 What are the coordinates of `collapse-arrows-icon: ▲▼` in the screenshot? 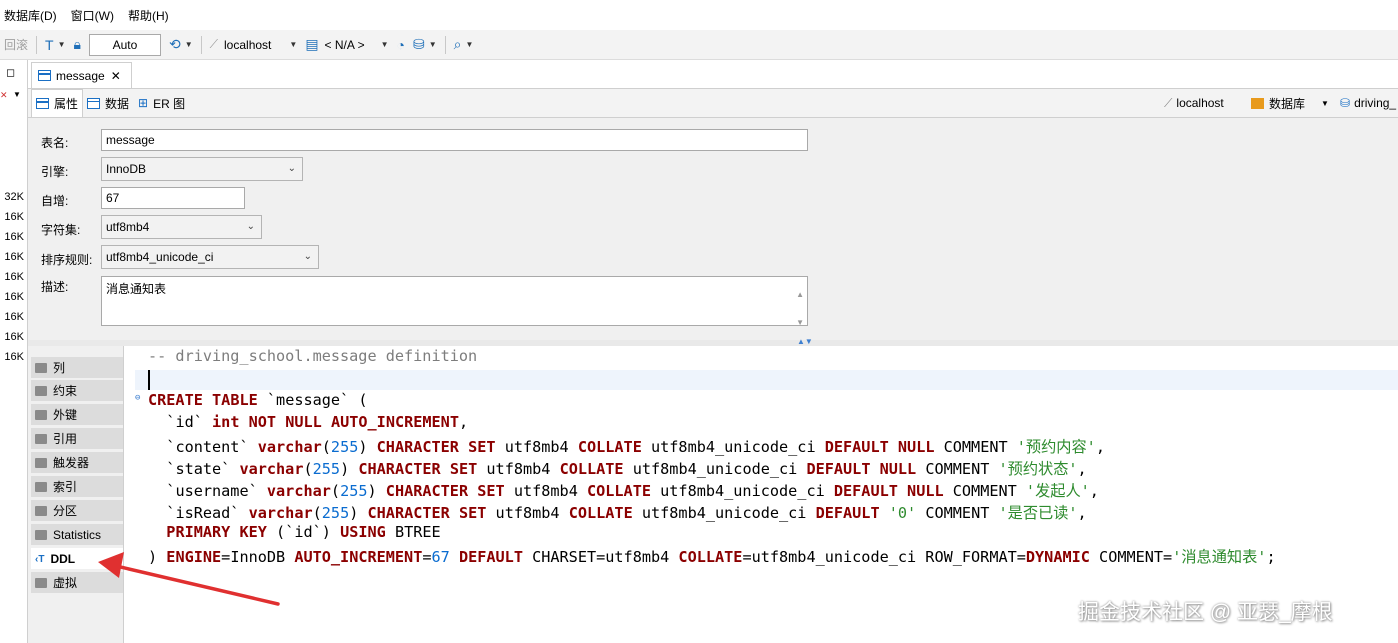 It's located at (805, 341).